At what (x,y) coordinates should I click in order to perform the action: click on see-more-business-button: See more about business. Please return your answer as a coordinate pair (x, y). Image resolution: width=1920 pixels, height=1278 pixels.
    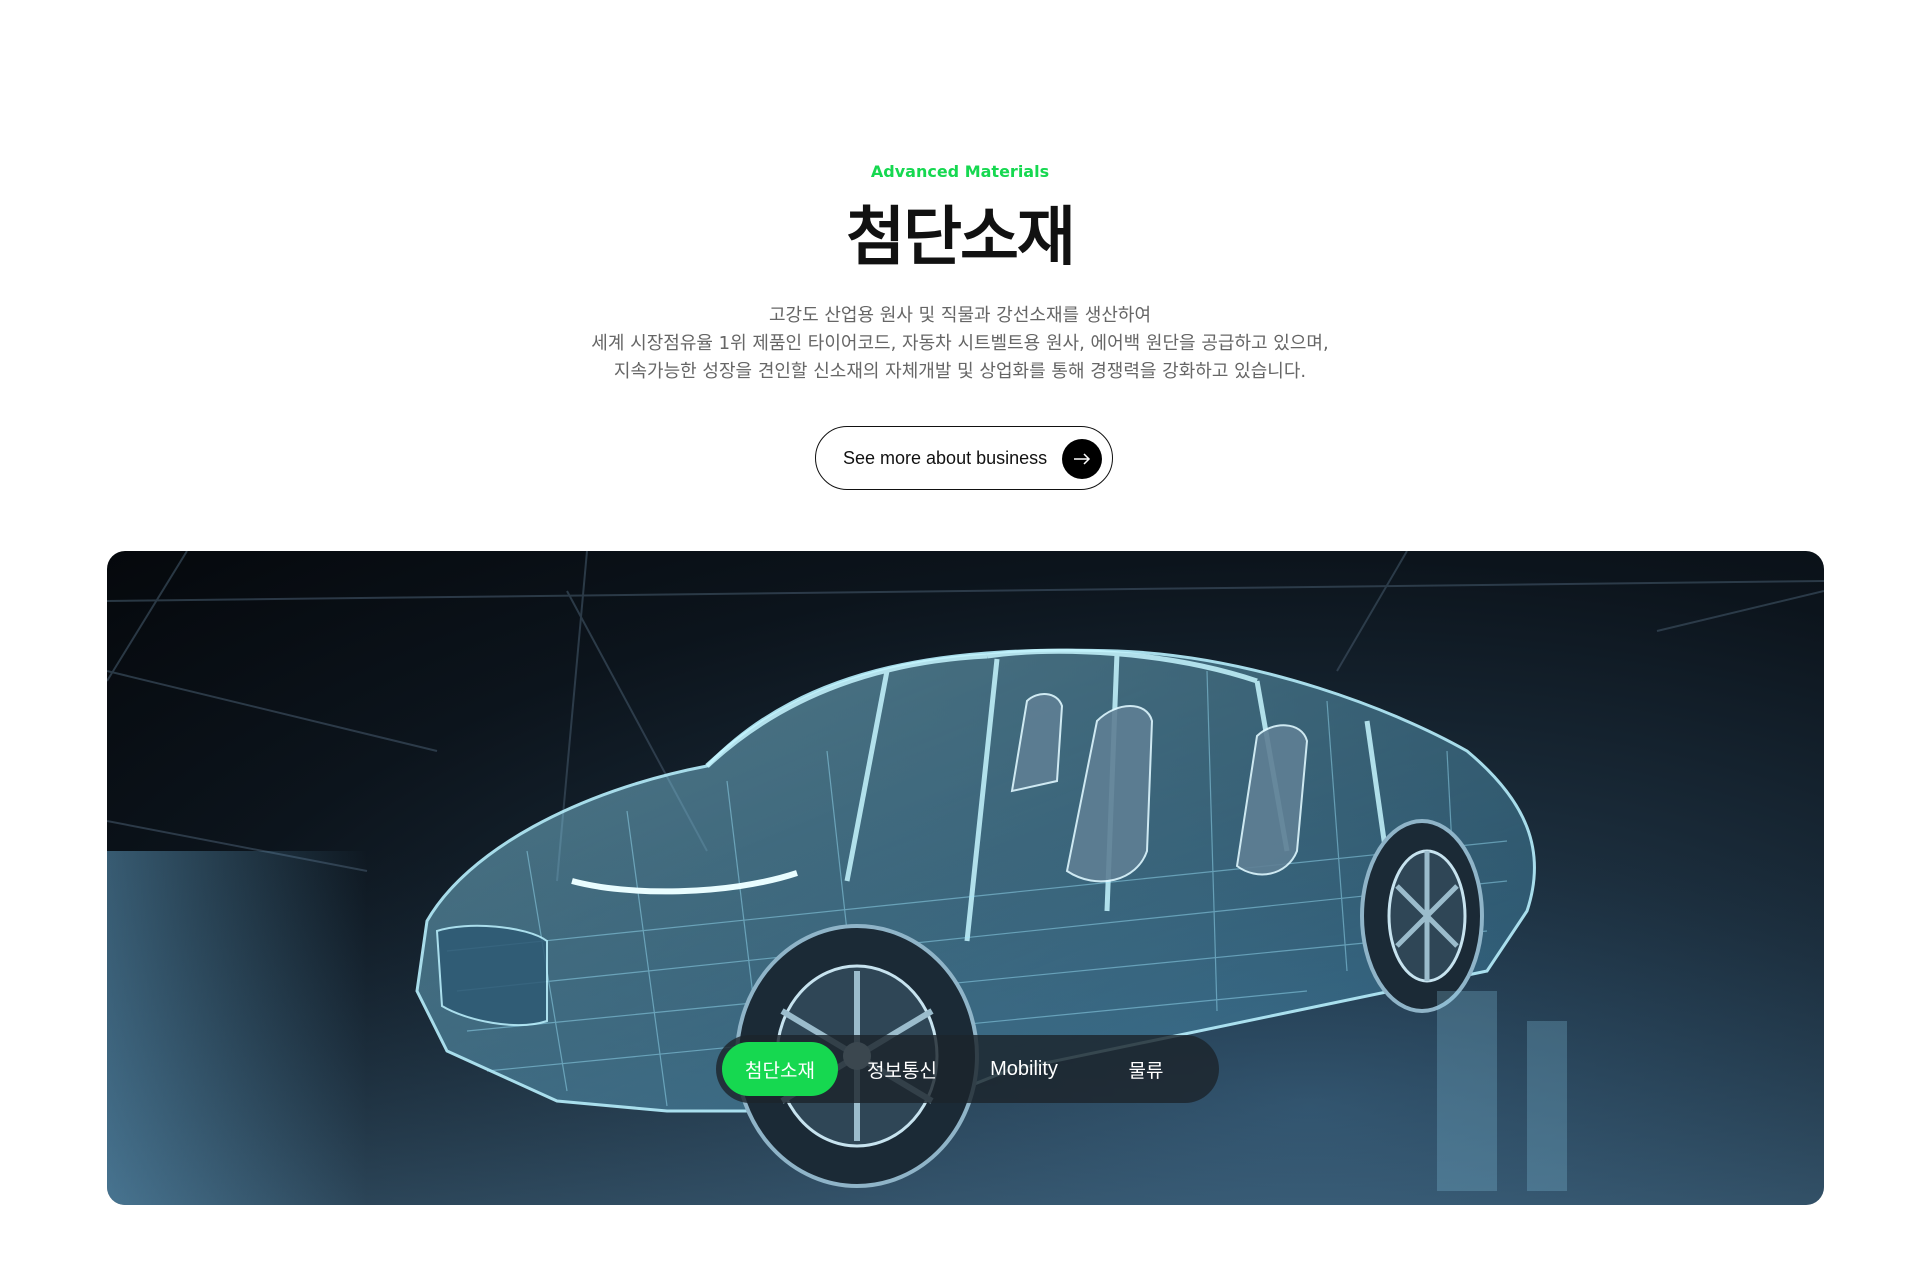
    Looking at the image, I should click on (964, 458).